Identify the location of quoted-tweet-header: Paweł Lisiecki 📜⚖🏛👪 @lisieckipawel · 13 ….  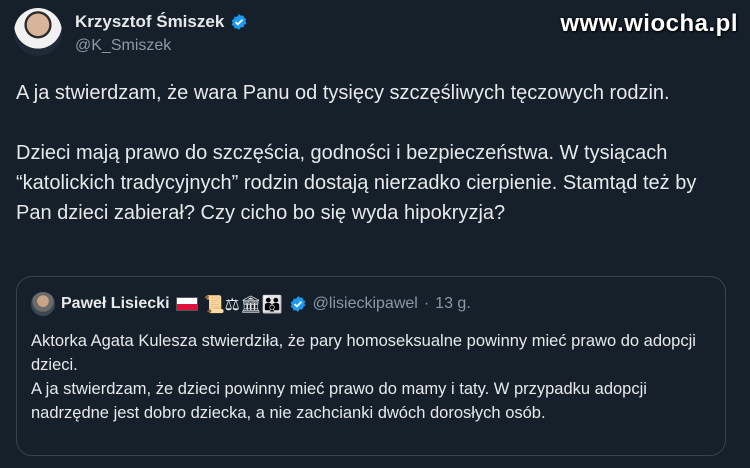
(251, 304).